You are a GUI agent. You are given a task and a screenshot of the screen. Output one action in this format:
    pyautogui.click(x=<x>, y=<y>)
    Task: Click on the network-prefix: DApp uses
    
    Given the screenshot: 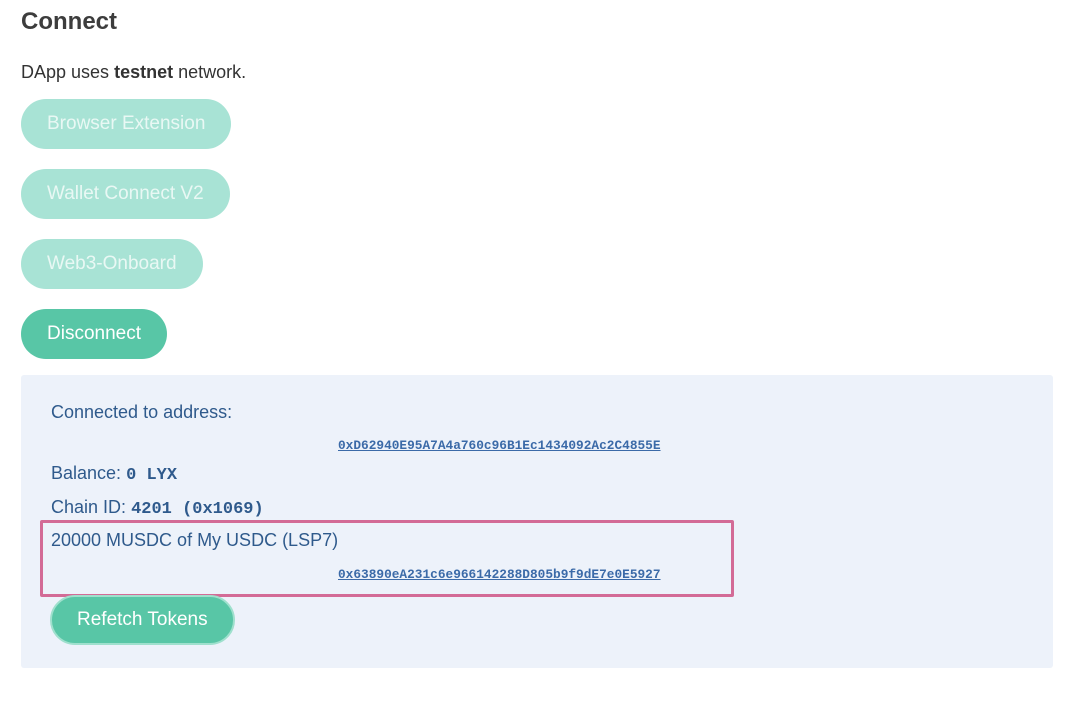 What is the action you would take?
    pyautogui.click(x=65, y=72)
    